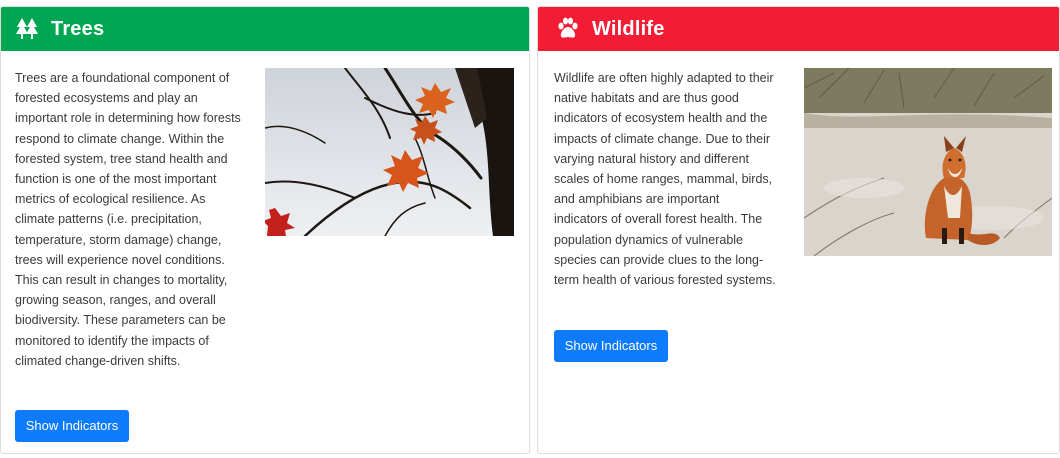  Describe the element at coordinates (628, 28) in the screenshot. I see `card-title: Wildlife` at that location.